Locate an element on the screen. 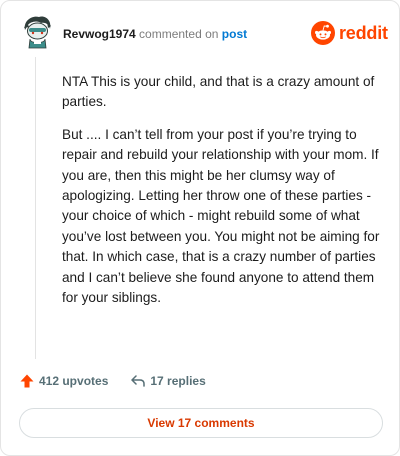  username: Revwog1974 is located at coordinates (99, 34).